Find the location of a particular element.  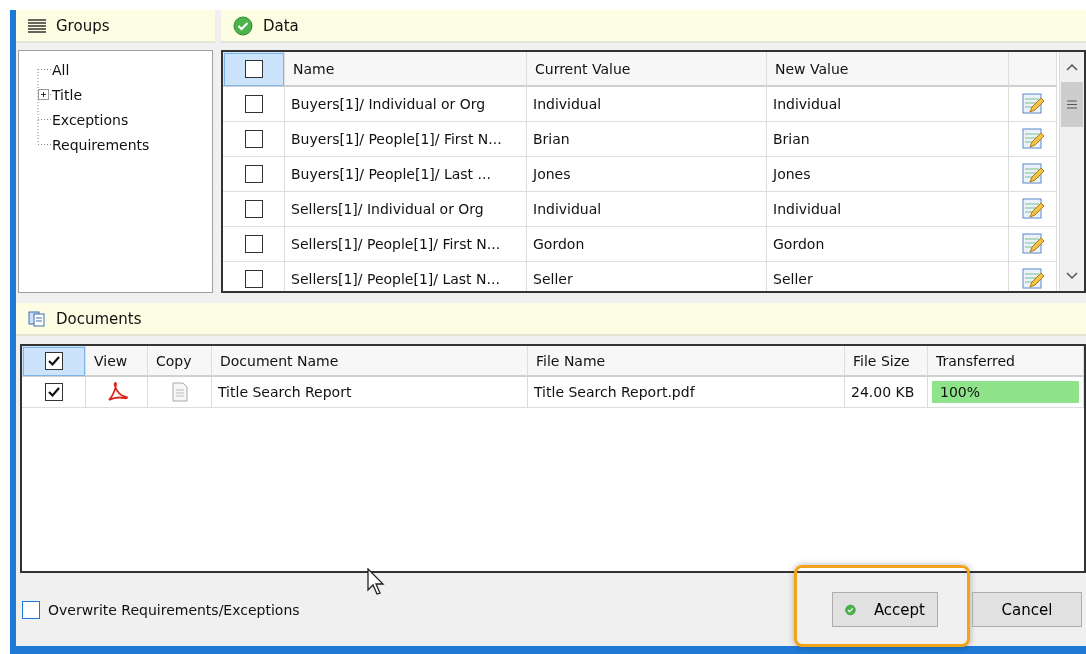

column-header: File Name is located at coordinates (686, 361).